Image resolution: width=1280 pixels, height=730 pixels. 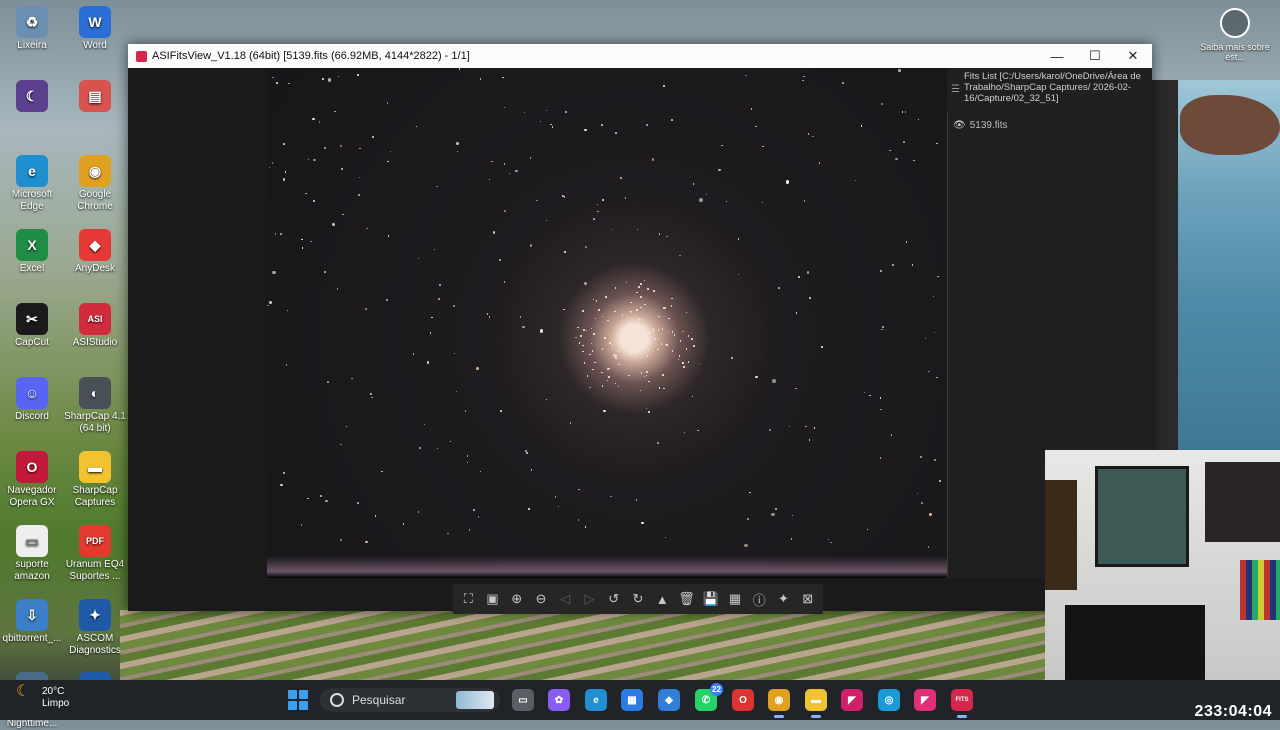 I want to click on webcam-overlay, so click(x=1162, y=572).